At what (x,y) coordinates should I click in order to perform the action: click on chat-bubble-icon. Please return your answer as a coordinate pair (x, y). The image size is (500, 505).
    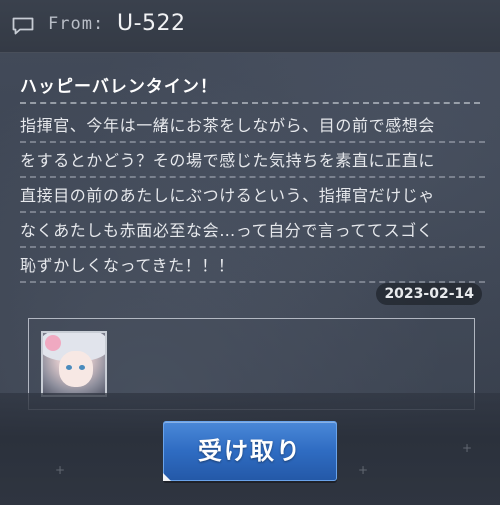
    Looking at the image, I should click on (23, 26).